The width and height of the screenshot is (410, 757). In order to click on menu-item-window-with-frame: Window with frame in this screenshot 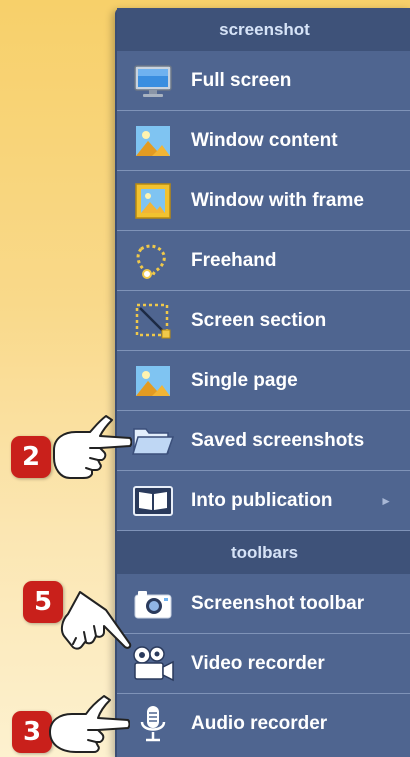, I will do `click(263, 201)`.